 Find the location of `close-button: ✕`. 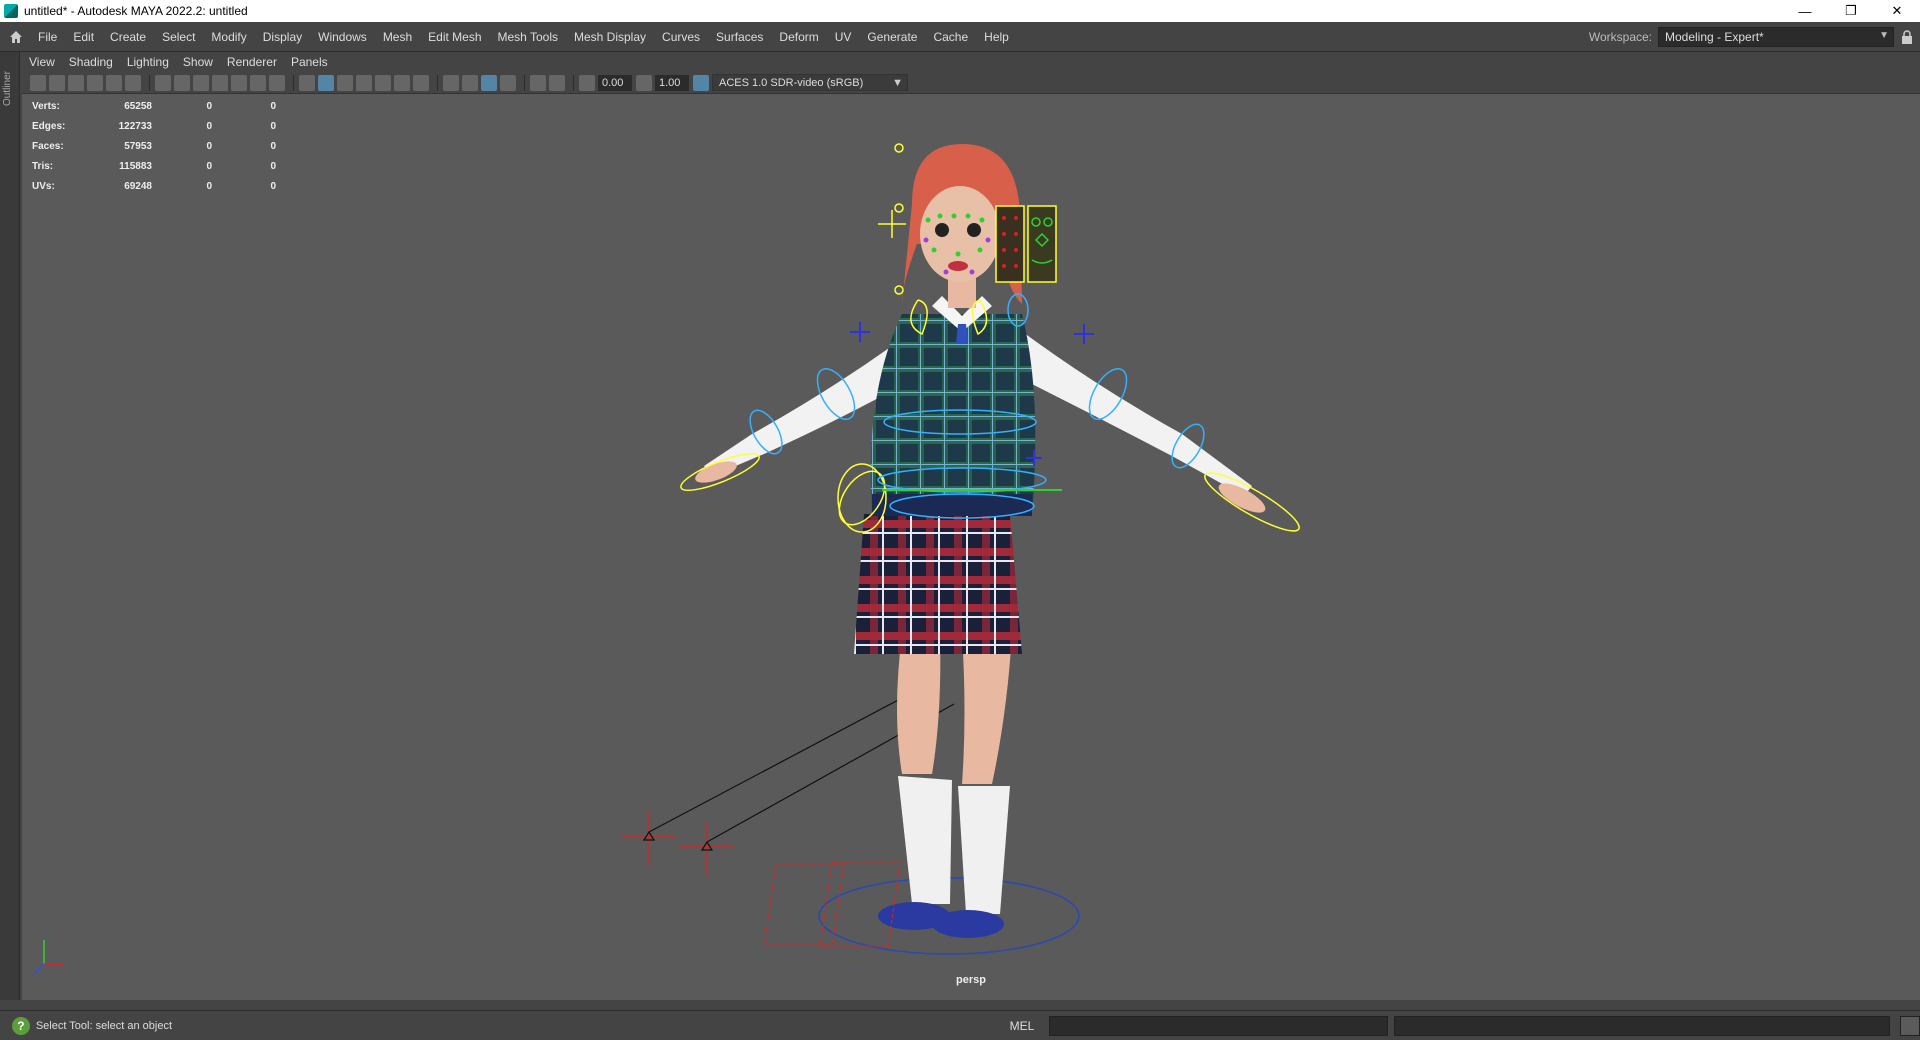

close-button: ✕ is located at coordinates (1897, 11).